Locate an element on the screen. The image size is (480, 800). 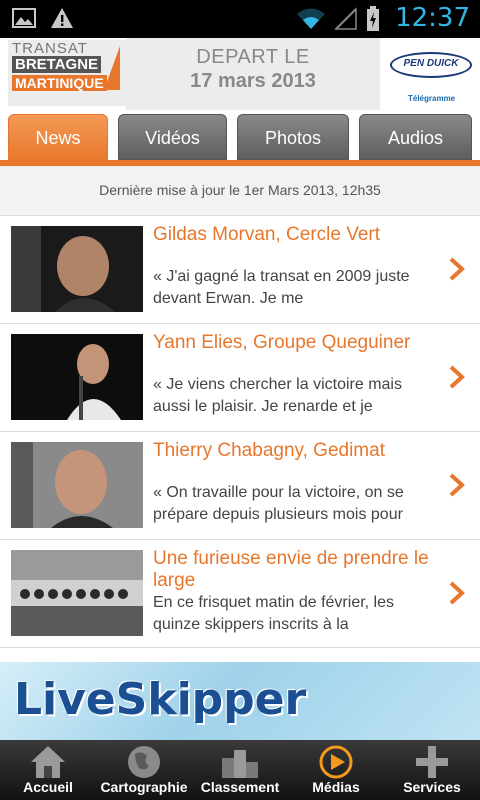
play-icon is located at coordinates (336, 762).